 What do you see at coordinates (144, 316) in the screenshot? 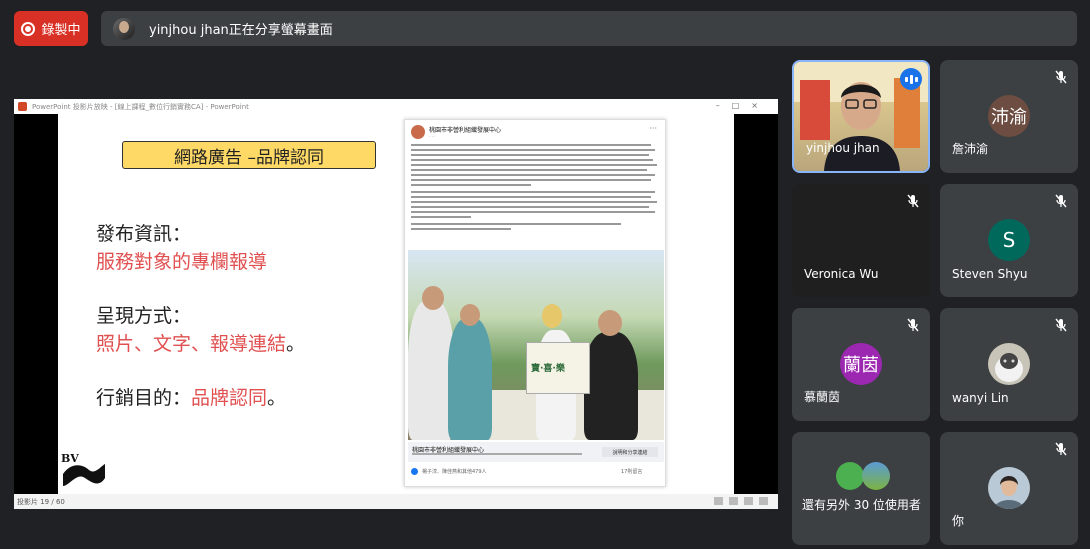
I see `slide-line-presentation: 呈現方式：` at bounding box center [144, 316].